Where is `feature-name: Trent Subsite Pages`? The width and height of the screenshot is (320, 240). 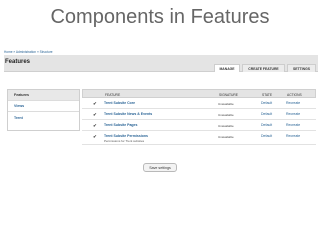
feature-name: Trent Subsite Pages is located at coordinates (120, 125).